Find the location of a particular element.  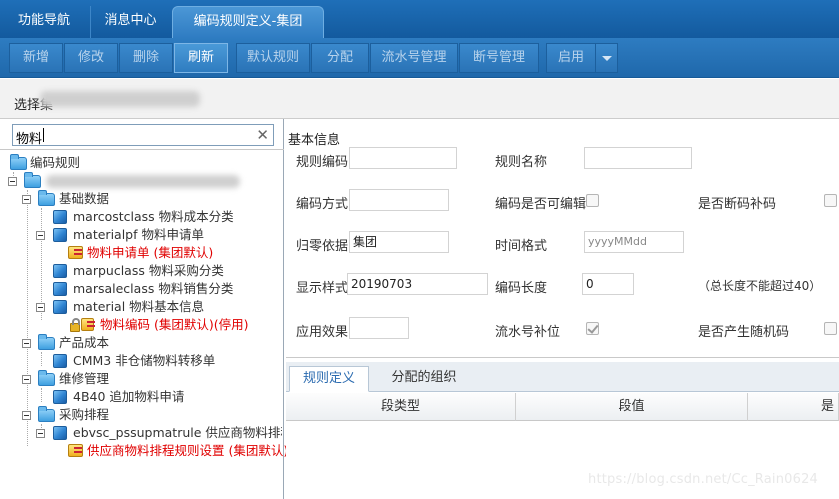

chevron-down-icon is located at coordinates (606, 58).